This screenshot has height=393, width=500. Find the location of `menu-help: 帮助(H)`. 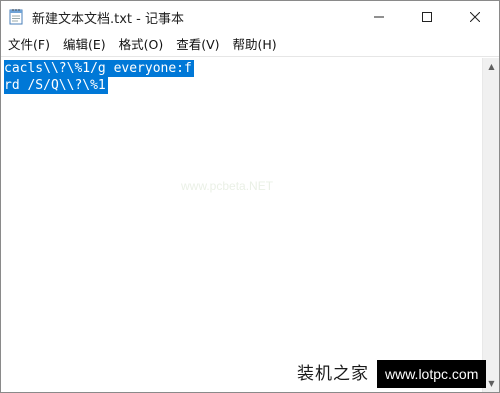

menu-help: 帮助(H) is located at coordinates (255, 44).